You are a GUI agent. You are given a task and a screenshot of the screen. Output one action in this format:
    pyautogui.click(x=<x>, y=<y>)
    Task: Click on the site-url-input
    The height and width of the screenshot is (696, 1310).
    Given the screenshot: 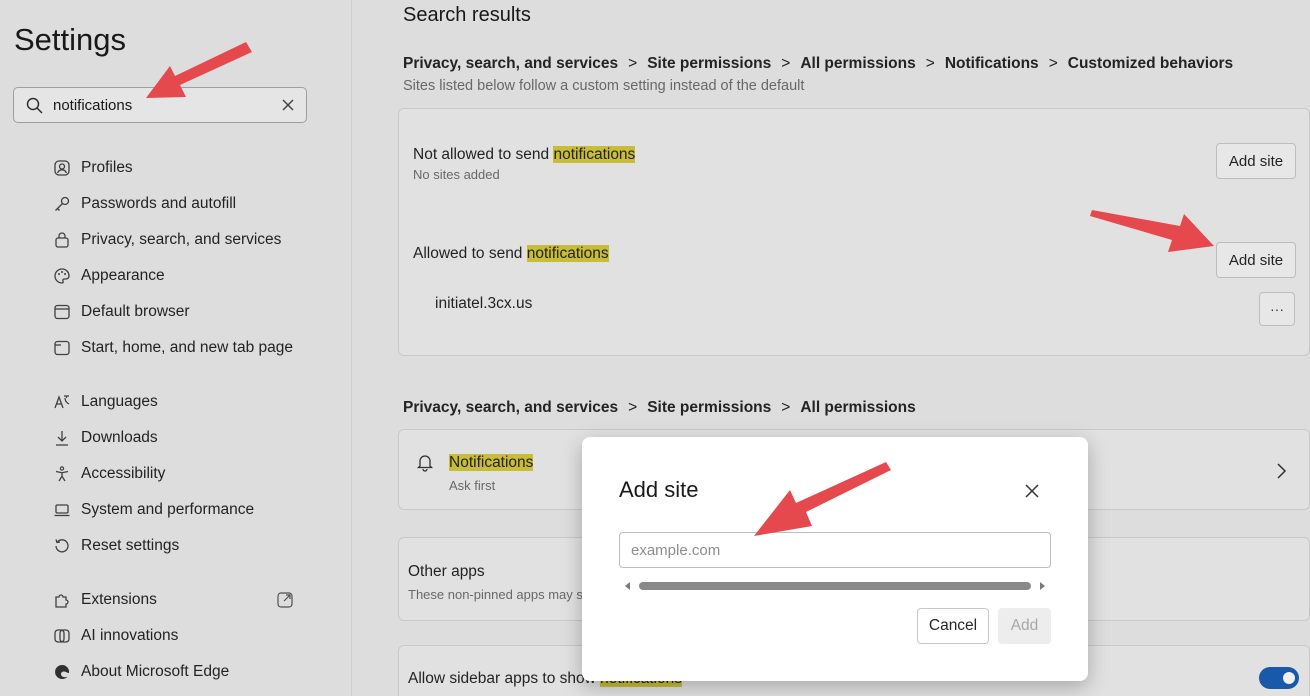 What is the action you would take?
    pyautogui.click(x=835, y=550)
    